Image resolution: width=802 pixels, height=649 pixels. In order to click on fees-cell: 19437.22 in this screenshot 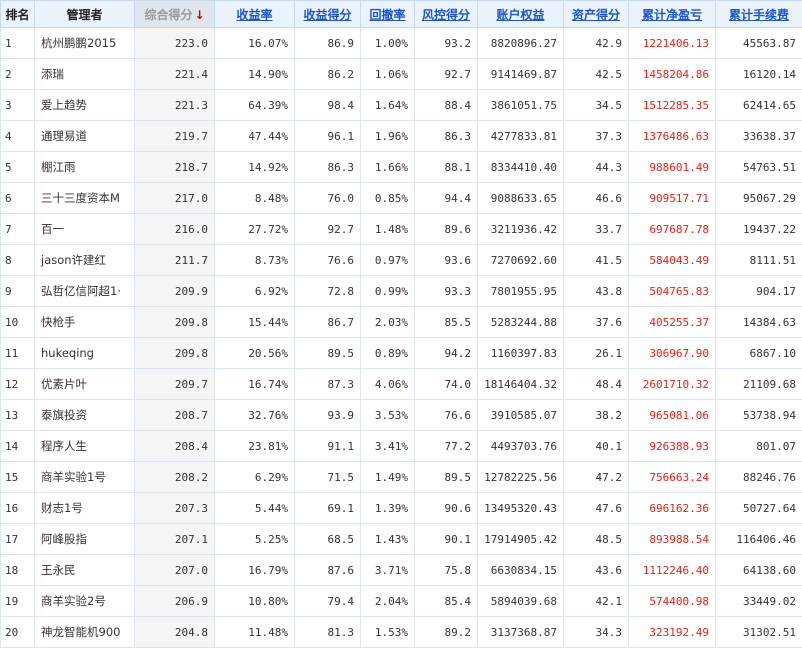, I will do `click(758, 229)`.